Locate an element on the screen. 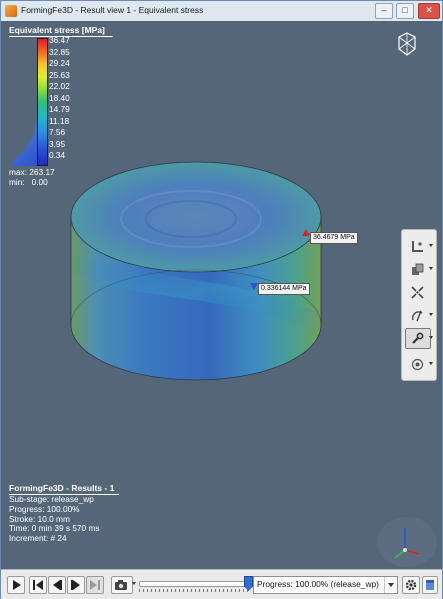 This screenshot has height=599, width=443. last-frame-button is located at coordinates (95, 585).